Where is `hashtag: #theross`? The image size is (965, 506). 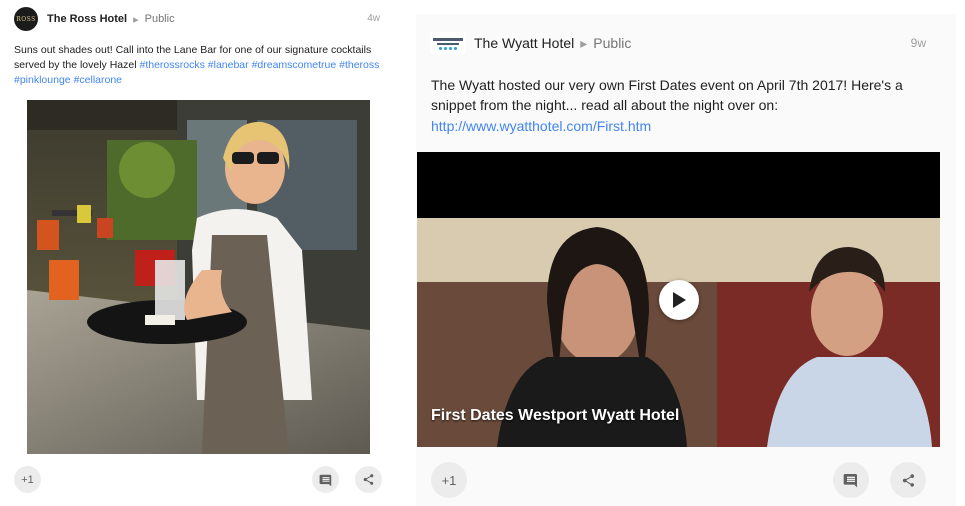
hashtag: #theross is located at coordinates (359, 65).